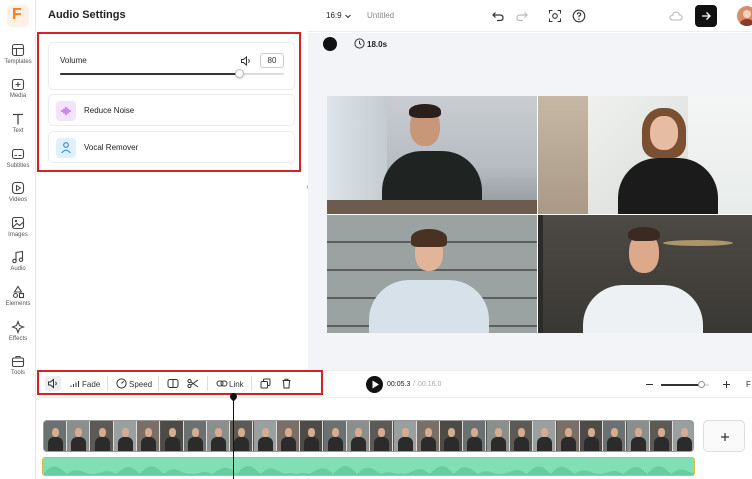 Image resolution: width=752 pixels, height=479 pixels. I want to click on play-button, so click(374, 384).